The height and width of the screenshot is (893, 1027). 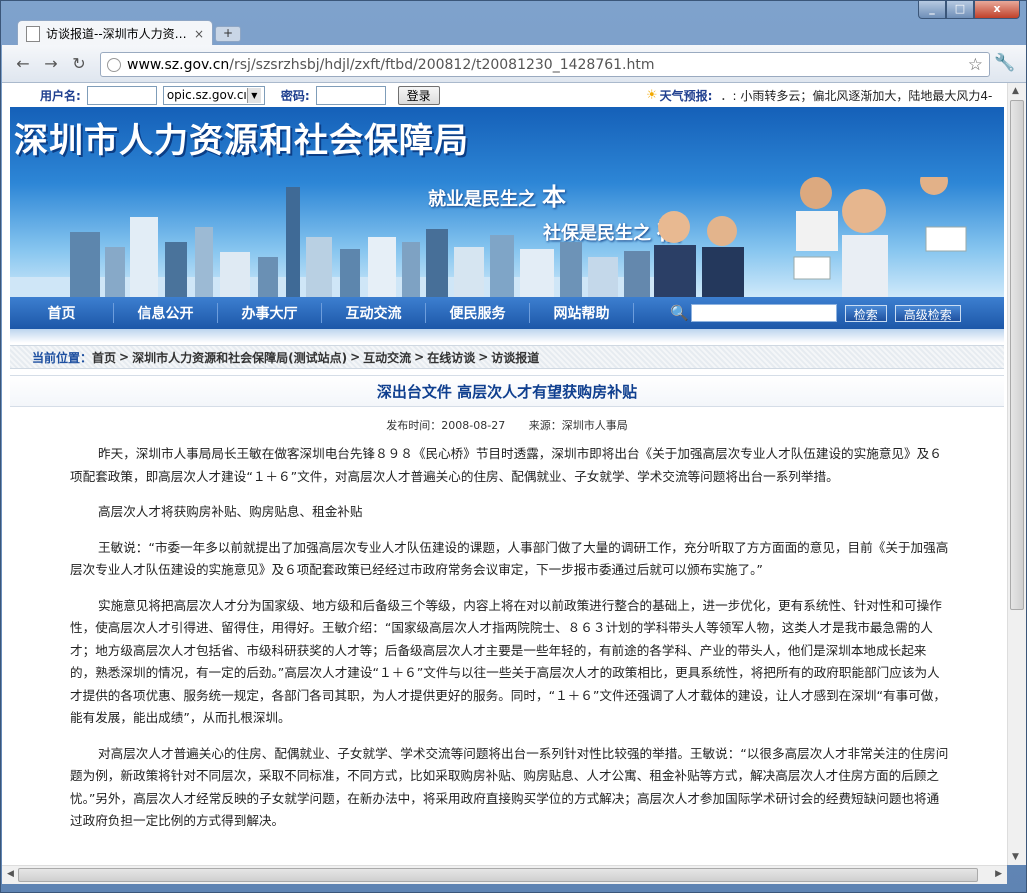 What do you see at coordinates (451, 357) in the screenshot?
I see `breadcrumb-link-online-interview: 在线访谈` at bounding box center [451, 357].